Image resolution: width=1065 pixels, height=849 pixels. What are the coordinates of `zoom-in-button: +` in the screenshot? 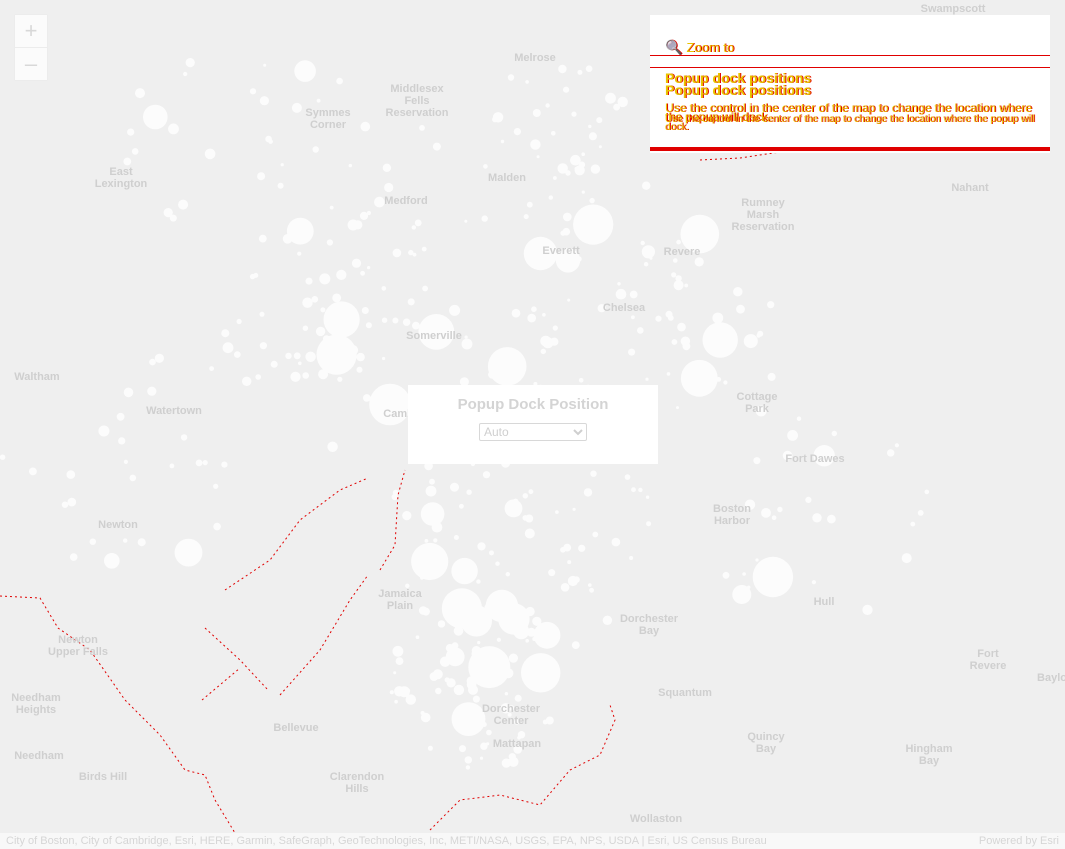 It's located at (31, 31).